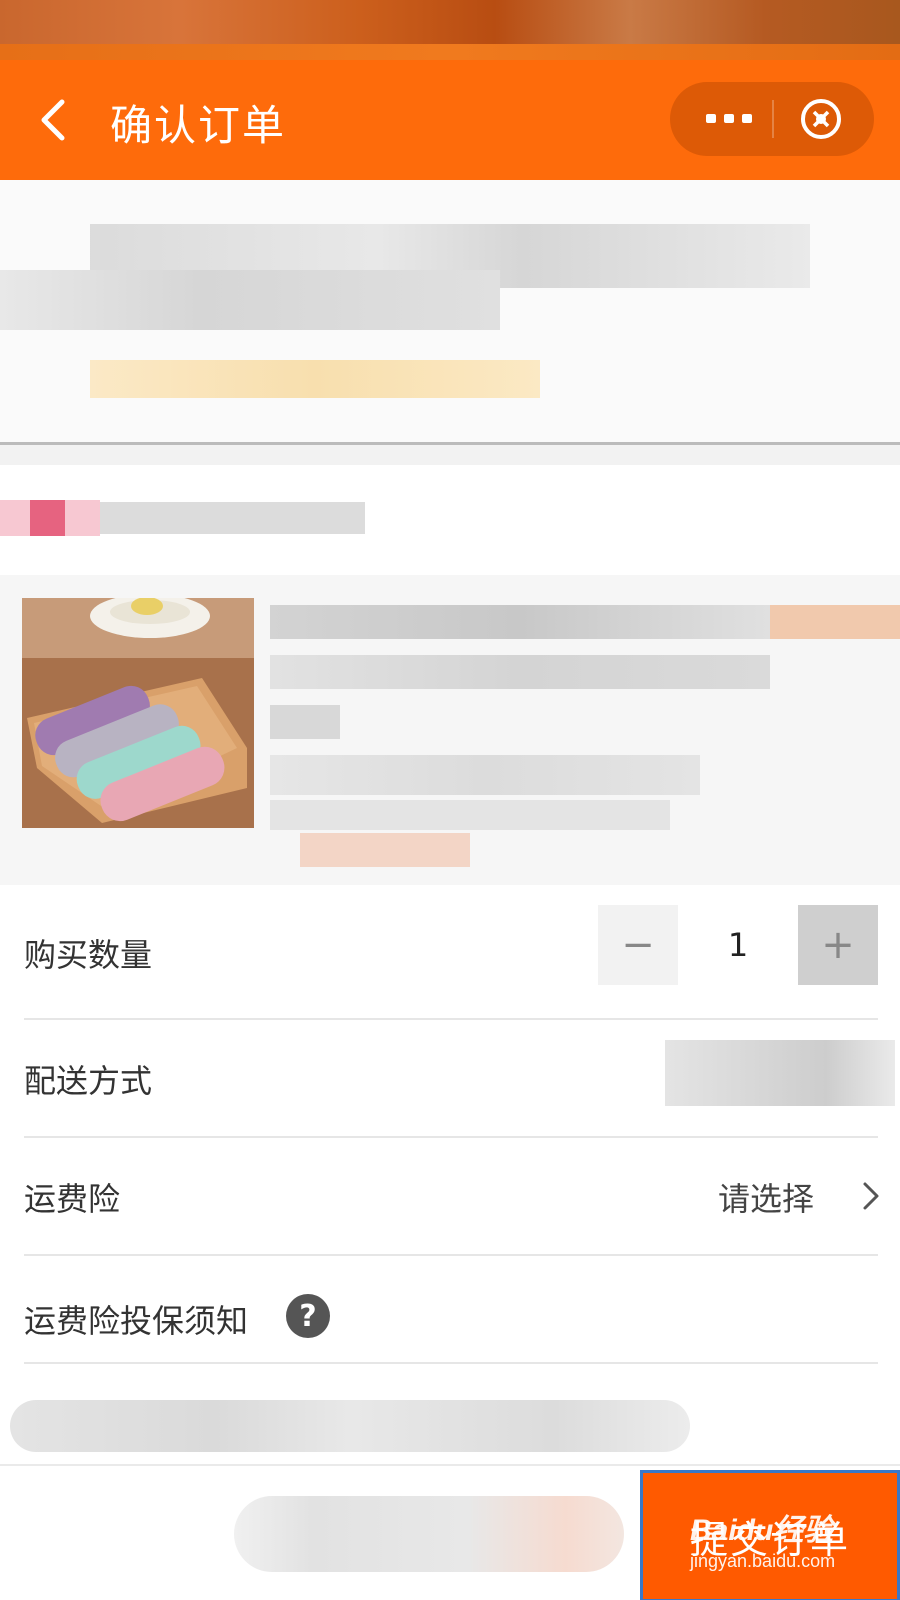  I want to click on product-spec-blurred-line2, so click(470, 815).